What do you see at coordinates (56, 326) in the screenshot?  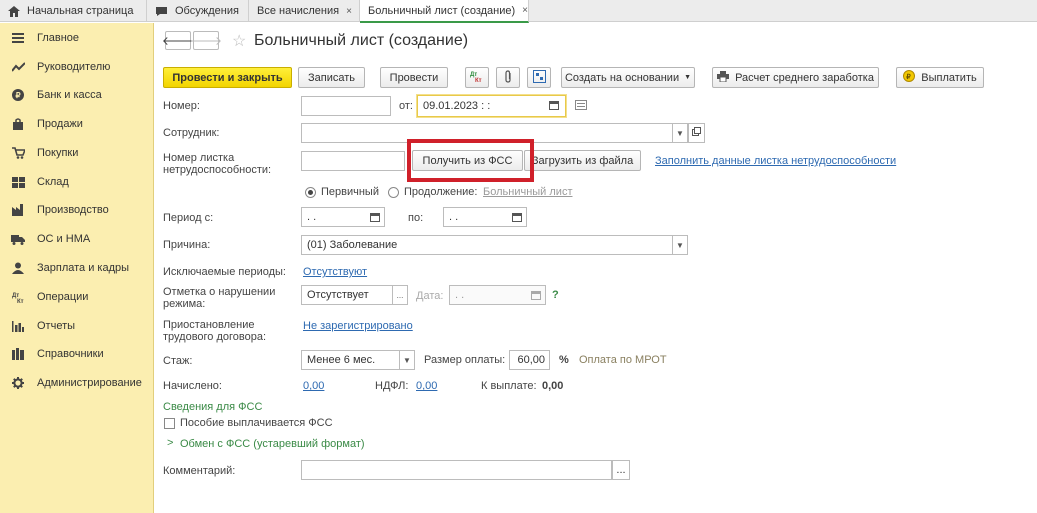 I see `sidebar-item-label: Отчеты` at bounding box center [56, 326].